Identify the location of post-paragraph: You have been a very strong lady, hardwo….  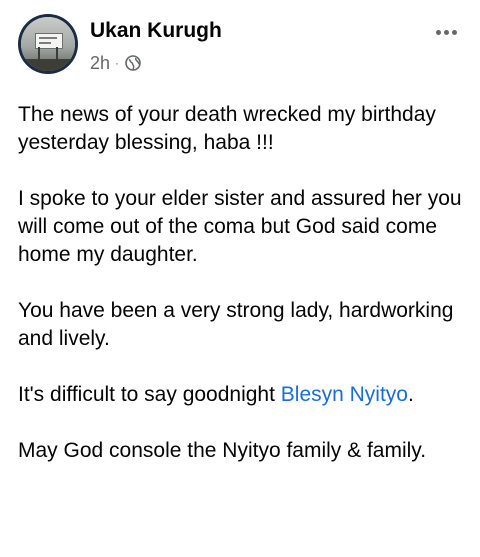
(236, 324).